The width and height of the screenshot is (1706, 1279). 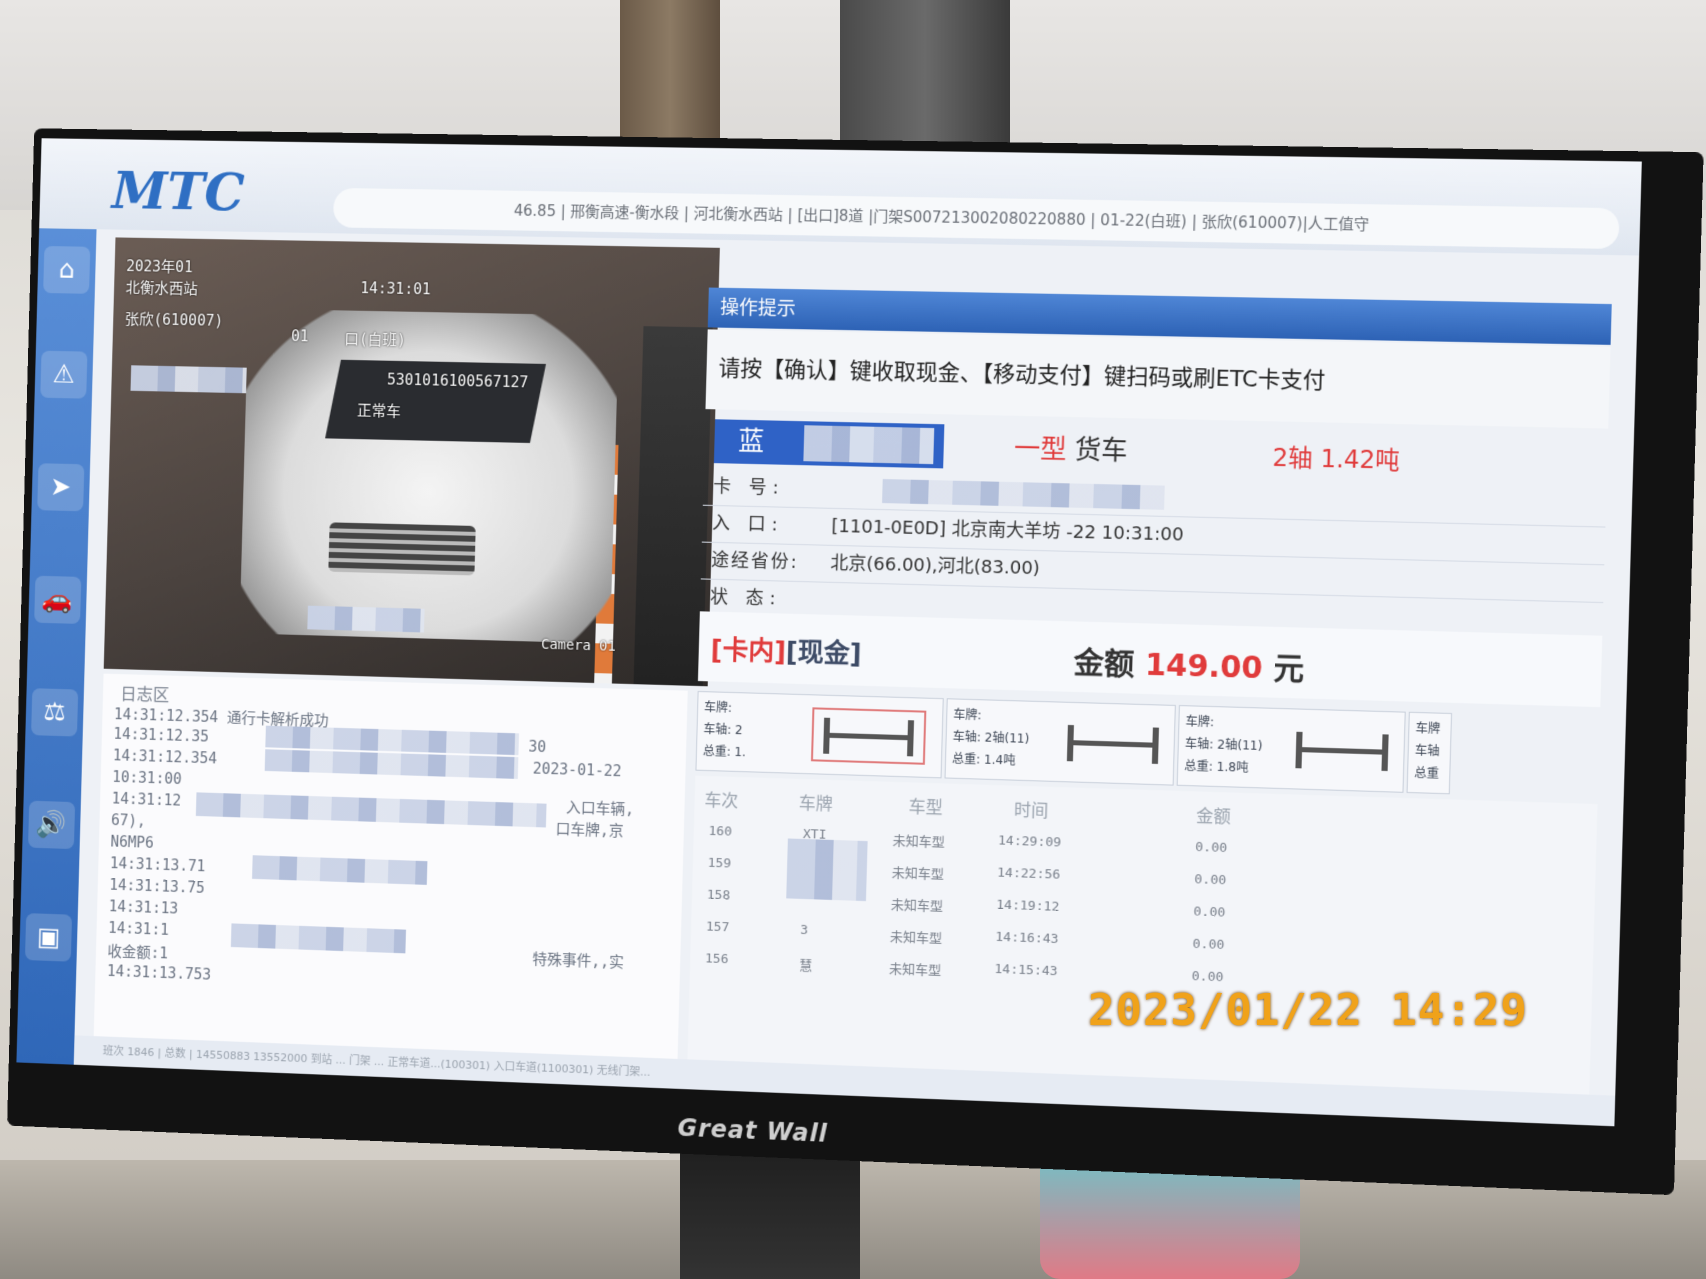 I want to click on history-cell: 14:15:43, so click(x=1026, y=970).